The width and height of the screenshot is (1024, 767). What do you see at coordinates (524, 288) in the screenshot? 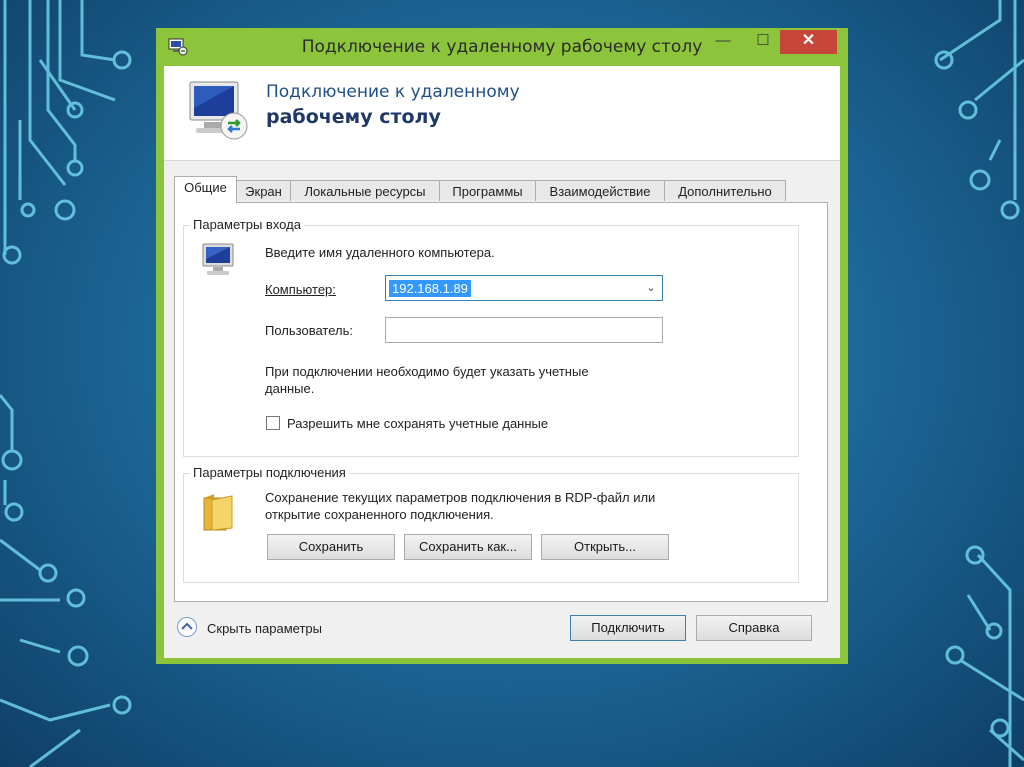
I see `computer-combobox: 192.168.1.89 ⌄` at bounding box center [524, 288].